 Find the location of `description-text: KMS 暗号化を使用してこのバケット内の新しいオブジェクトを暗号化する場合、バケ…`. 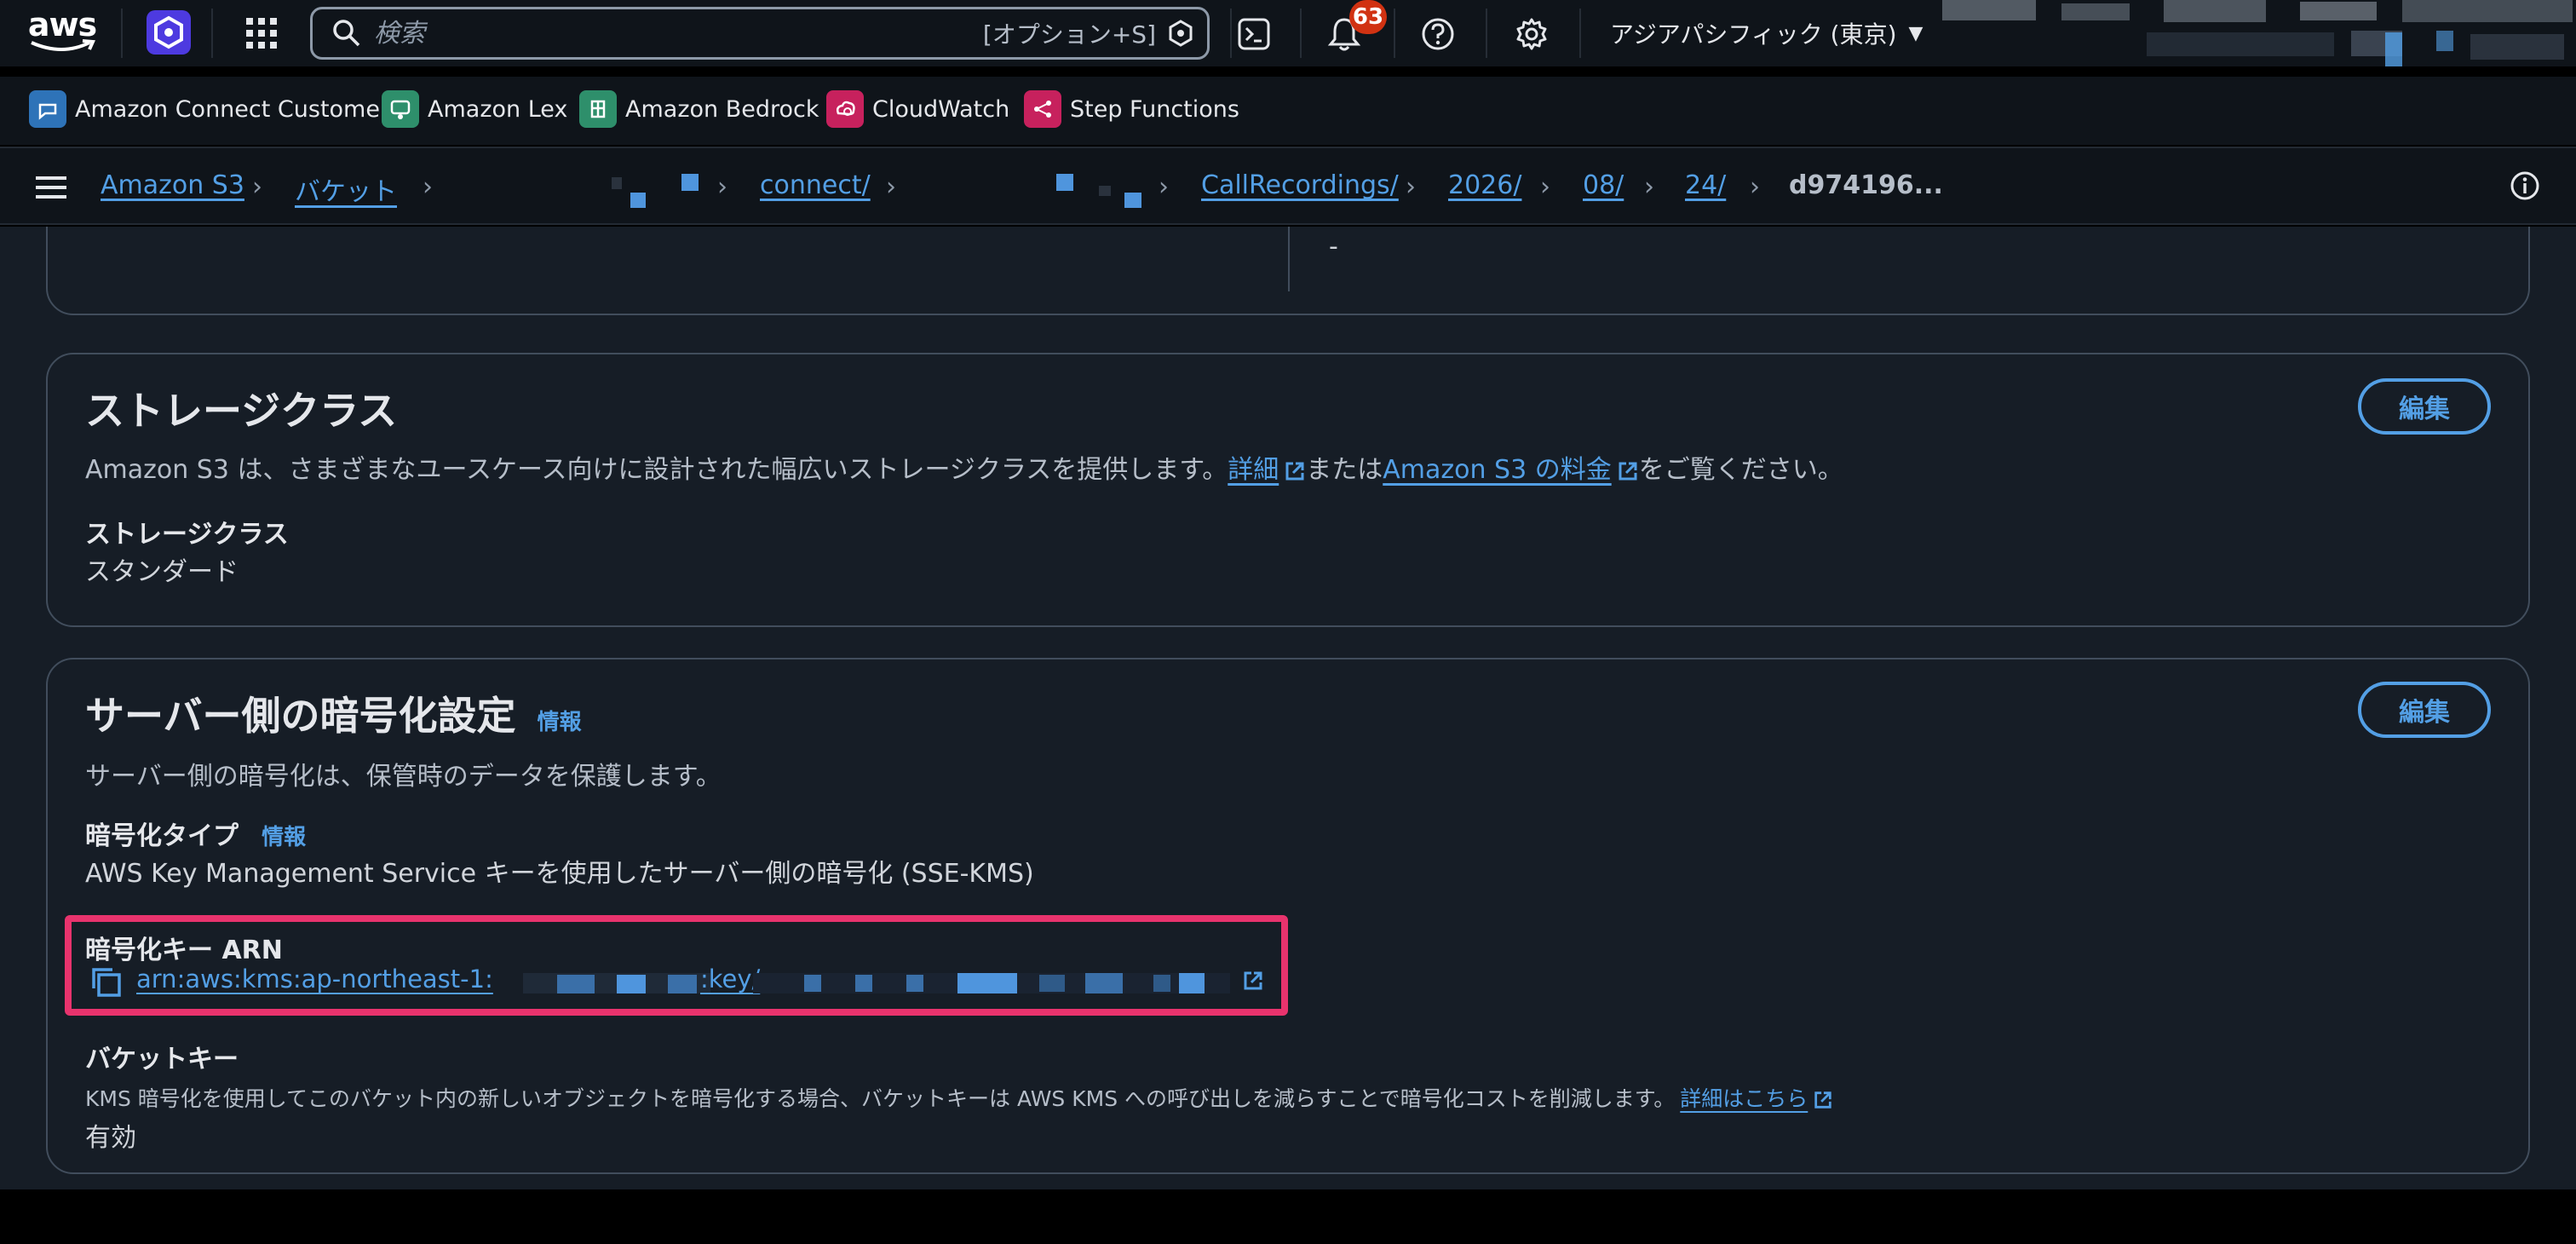

description-text: KMS 暗号化を使用してこのバケット内の新しいオブジェクトを暗号化する場合、バケ… is located at coordinates (880, 1099).